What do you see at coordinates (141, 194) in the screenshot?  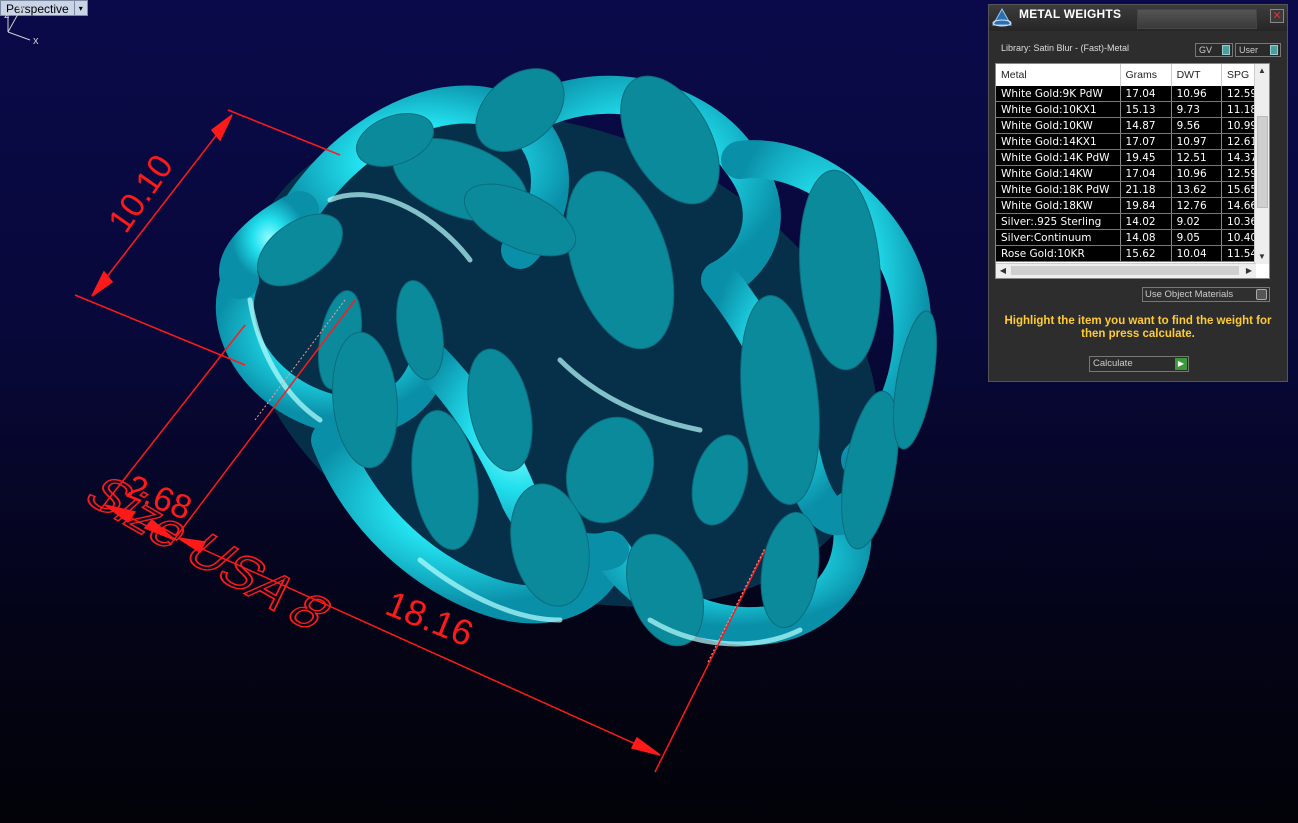 I see `dimension-height-label: 10.10` at bounding box center [141, 194].